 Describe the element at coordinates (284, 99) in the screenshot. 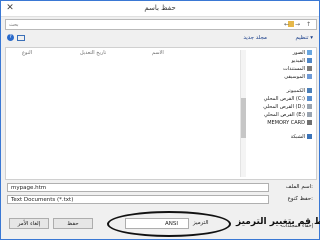

I see `nav-item-label: القرص المحلي (C:)` at that location.